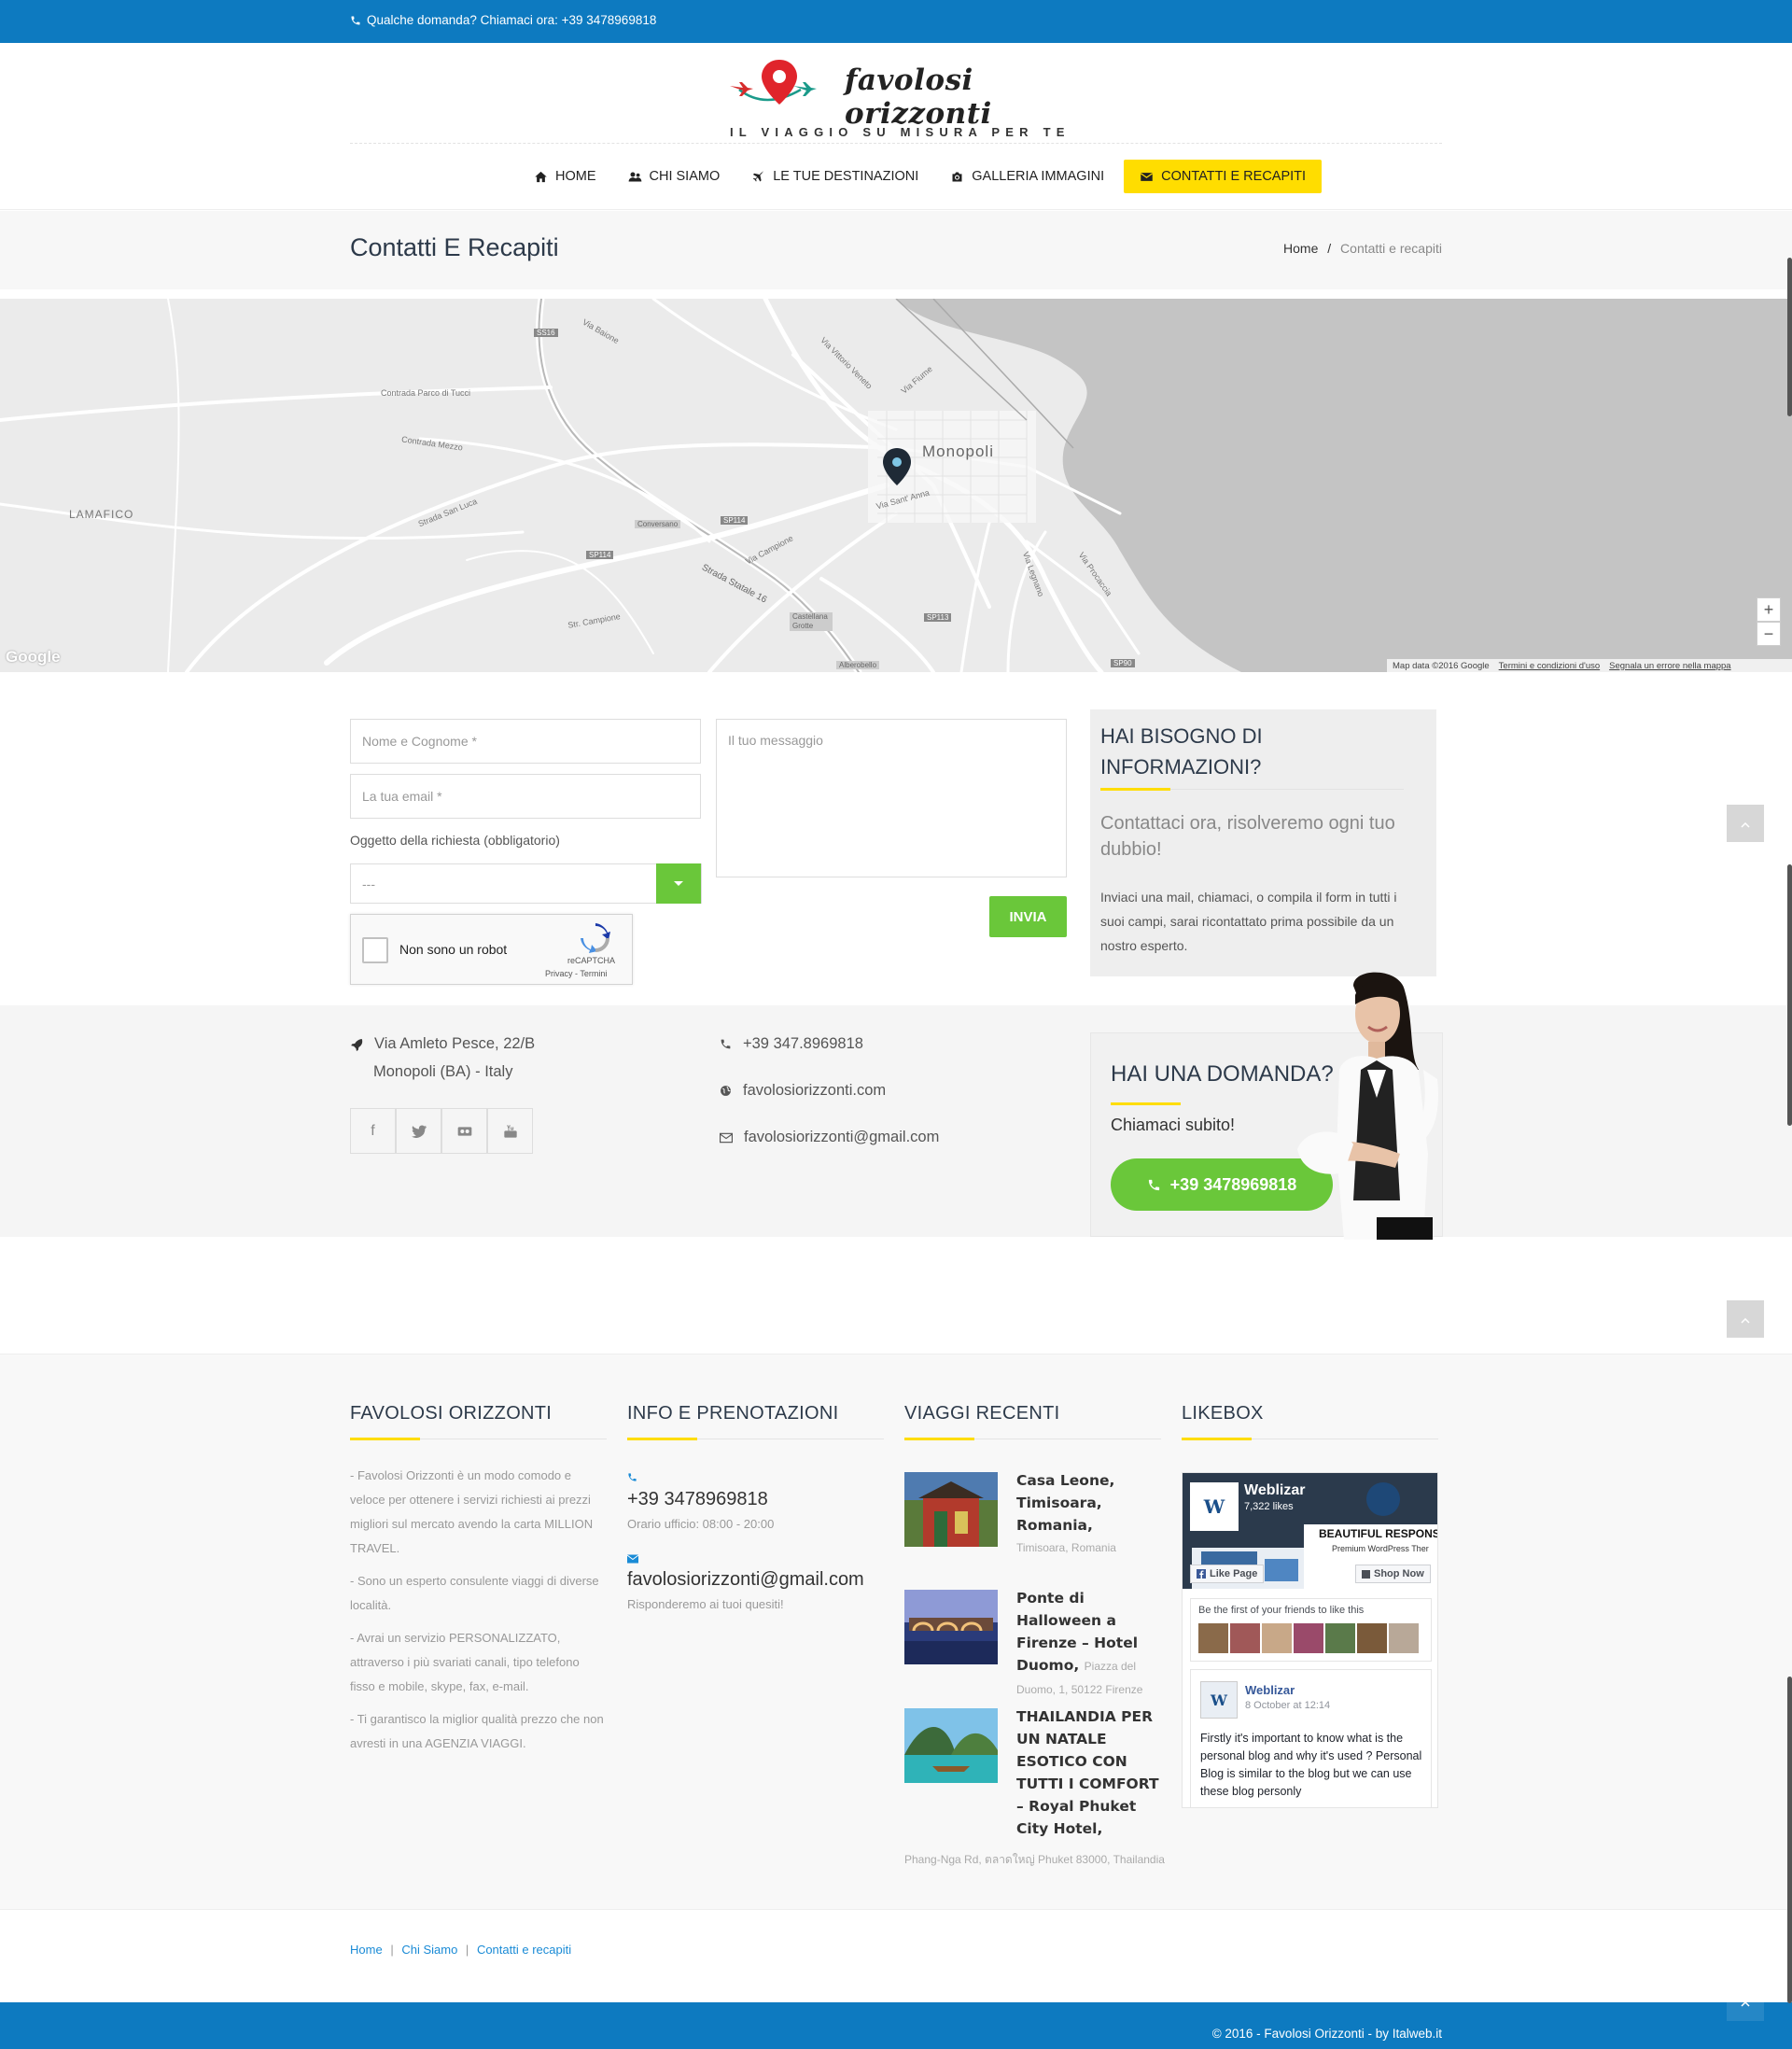 The width and height of the screenshot is (1792, 2049). Describe the element at coordinates (1745, 823) in the screenshot. I see `scroll-to-top-button` at that location.